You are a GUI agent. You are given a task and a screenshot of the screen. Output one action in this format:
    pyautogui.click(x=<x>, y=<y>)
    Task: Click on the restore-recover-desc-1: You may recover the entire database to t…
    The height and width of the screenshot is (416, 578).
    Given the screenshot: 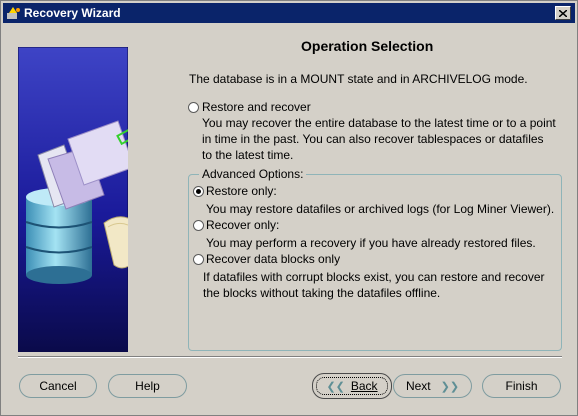 What is the action you would take?
    pyautogui.click(x=379, y=123)
    